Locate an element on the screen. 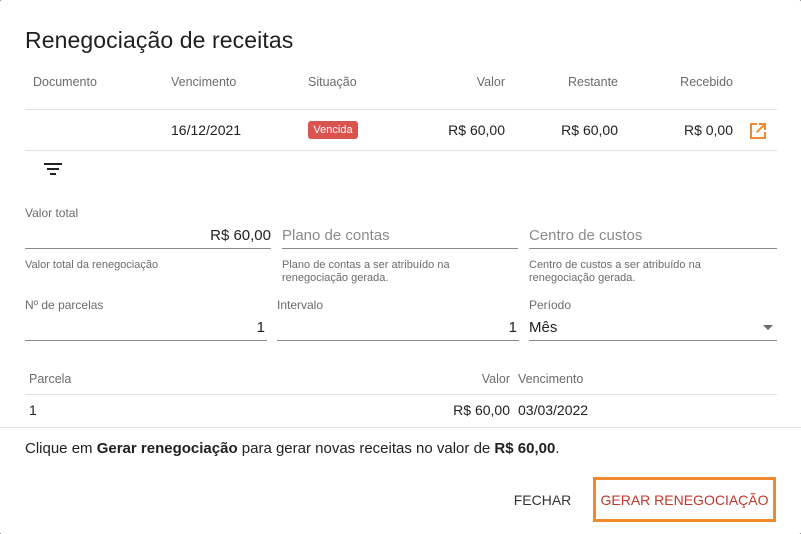 This screenshot has width=801, height=534. valor-total-value: R$ 60,00 is located at coordinates (240, 235).